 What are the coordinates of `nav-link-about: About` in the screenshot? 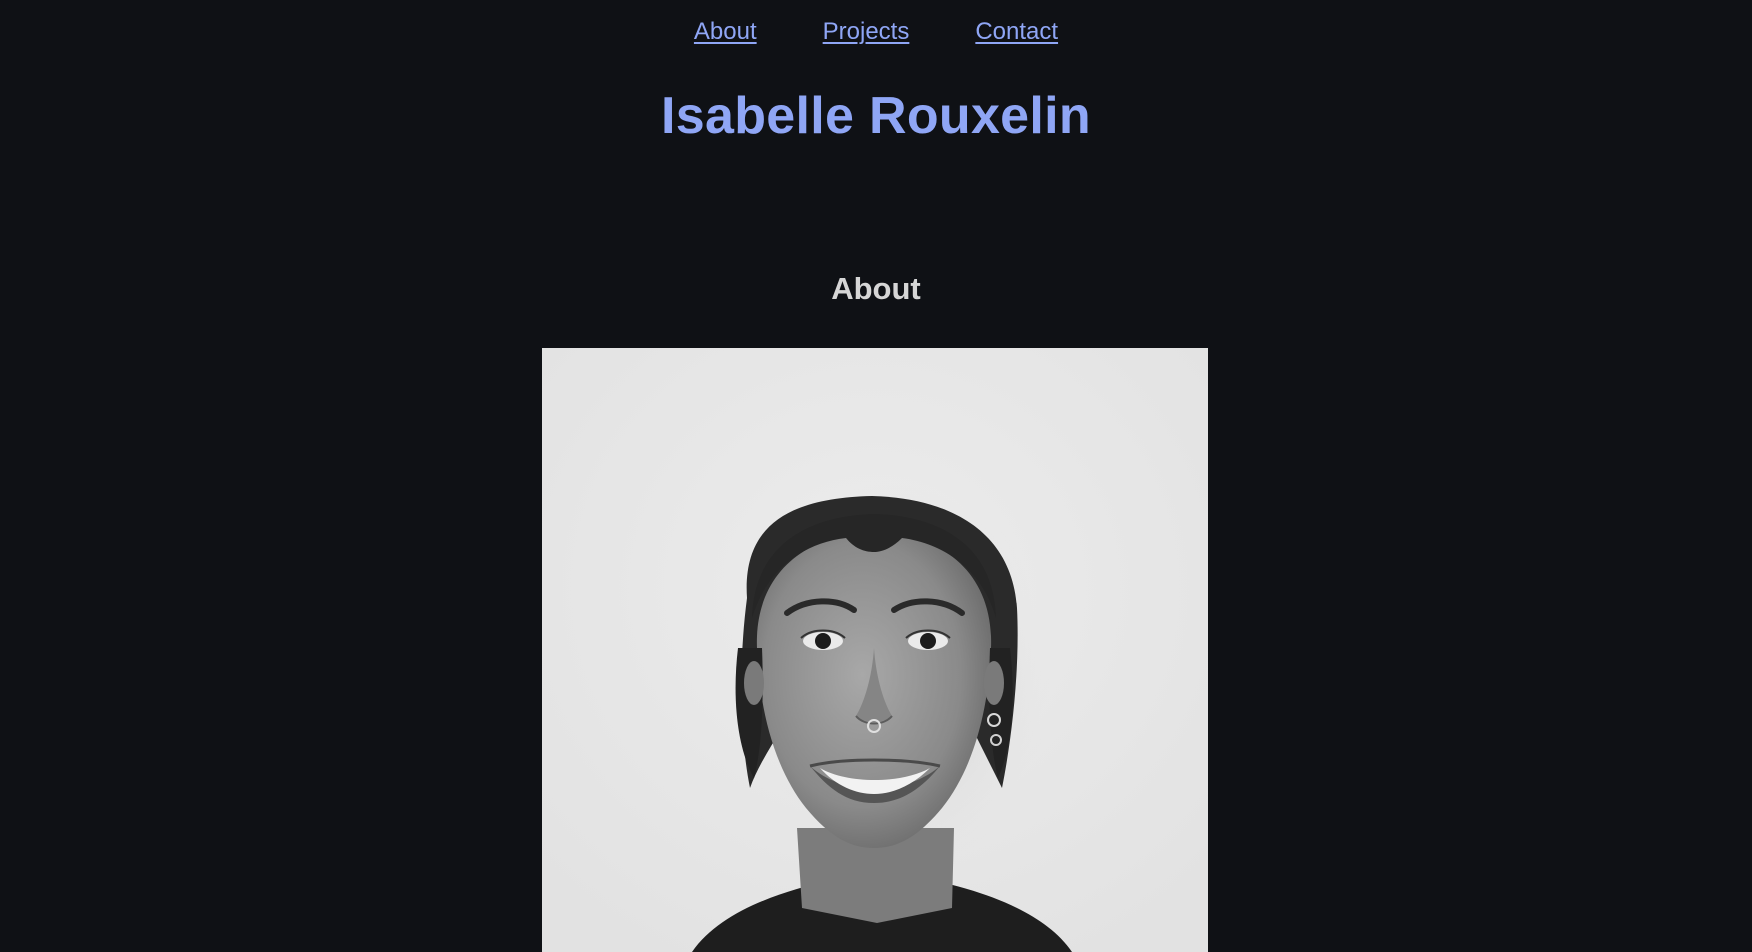 It's located at (725, 32).